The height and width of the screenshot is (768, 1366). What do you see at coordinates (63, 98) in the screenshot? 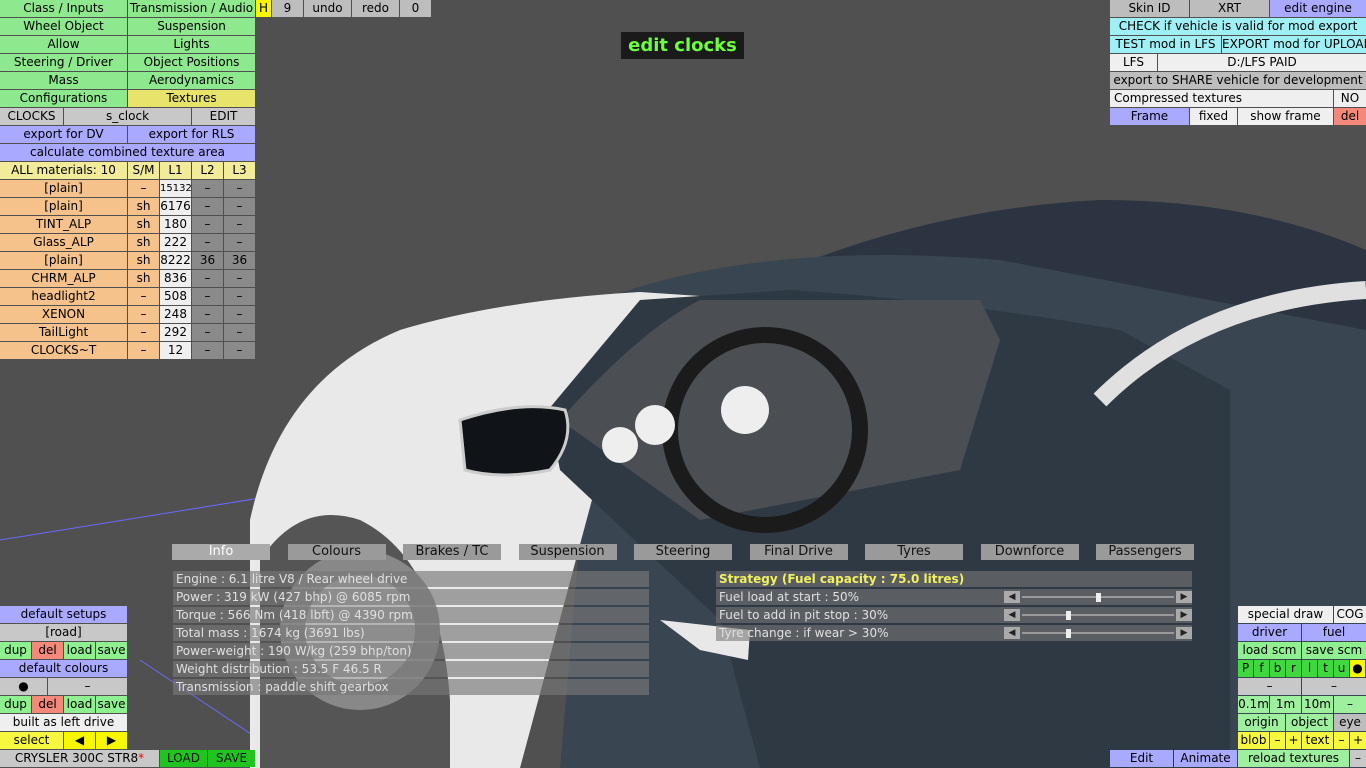
I see `configurations-button: Configurations` at bounding box center [63, 98].